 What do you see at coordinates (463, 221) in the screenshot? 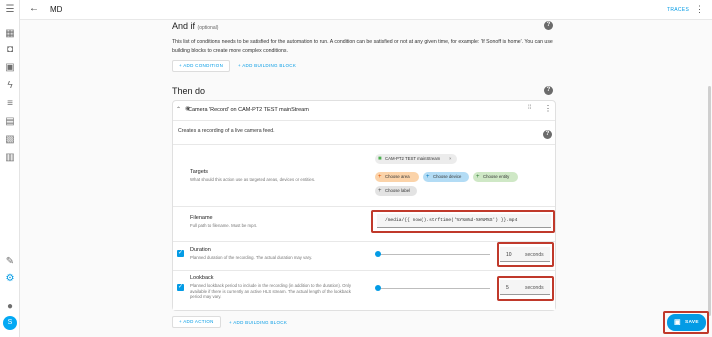
I see `filename-highlight` at bounding box center [463, 221].